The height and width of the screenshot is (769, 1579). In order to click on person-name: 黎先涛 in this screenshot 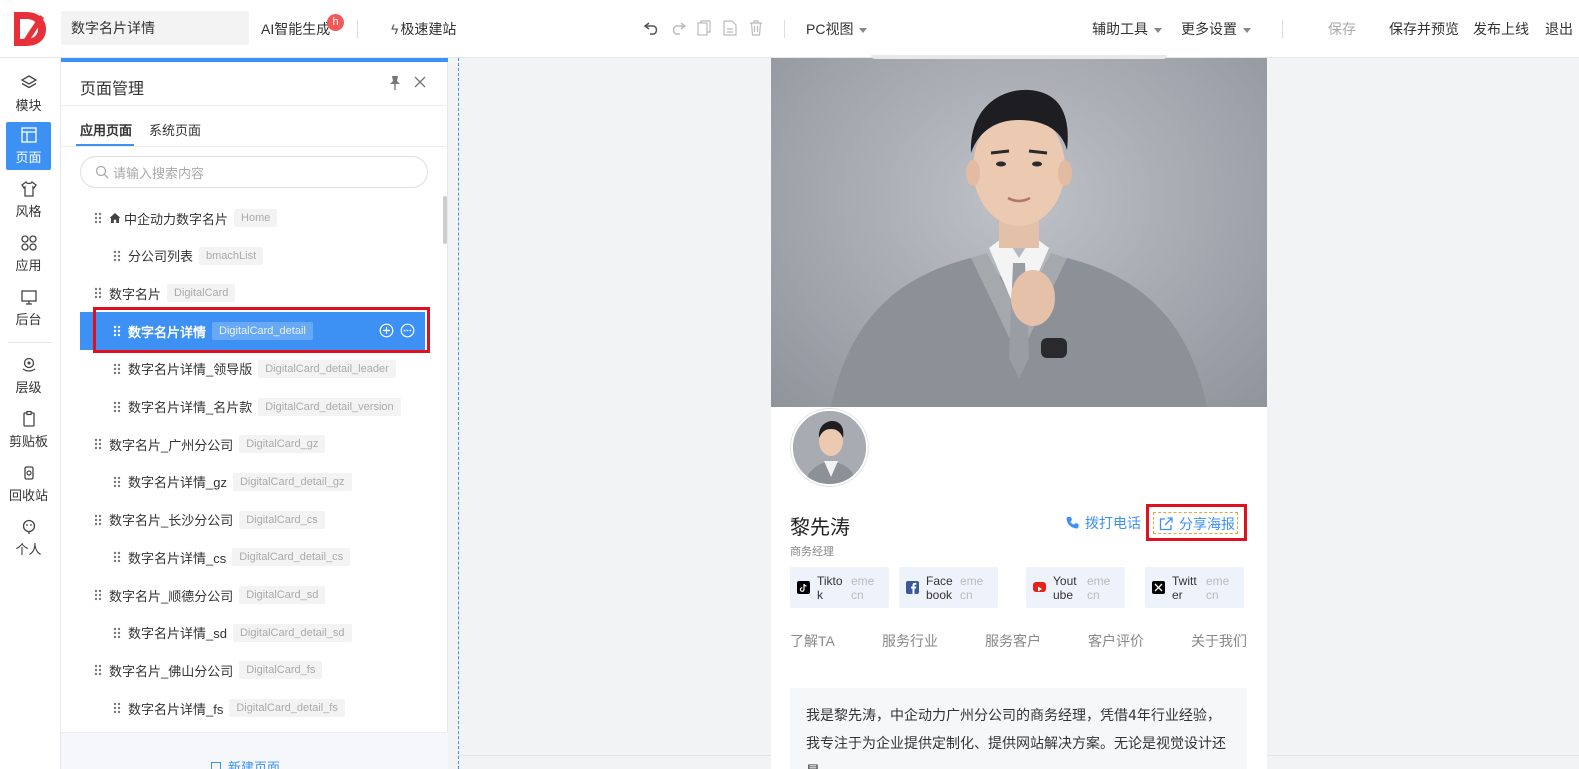, I will do `click(820, 527)`.